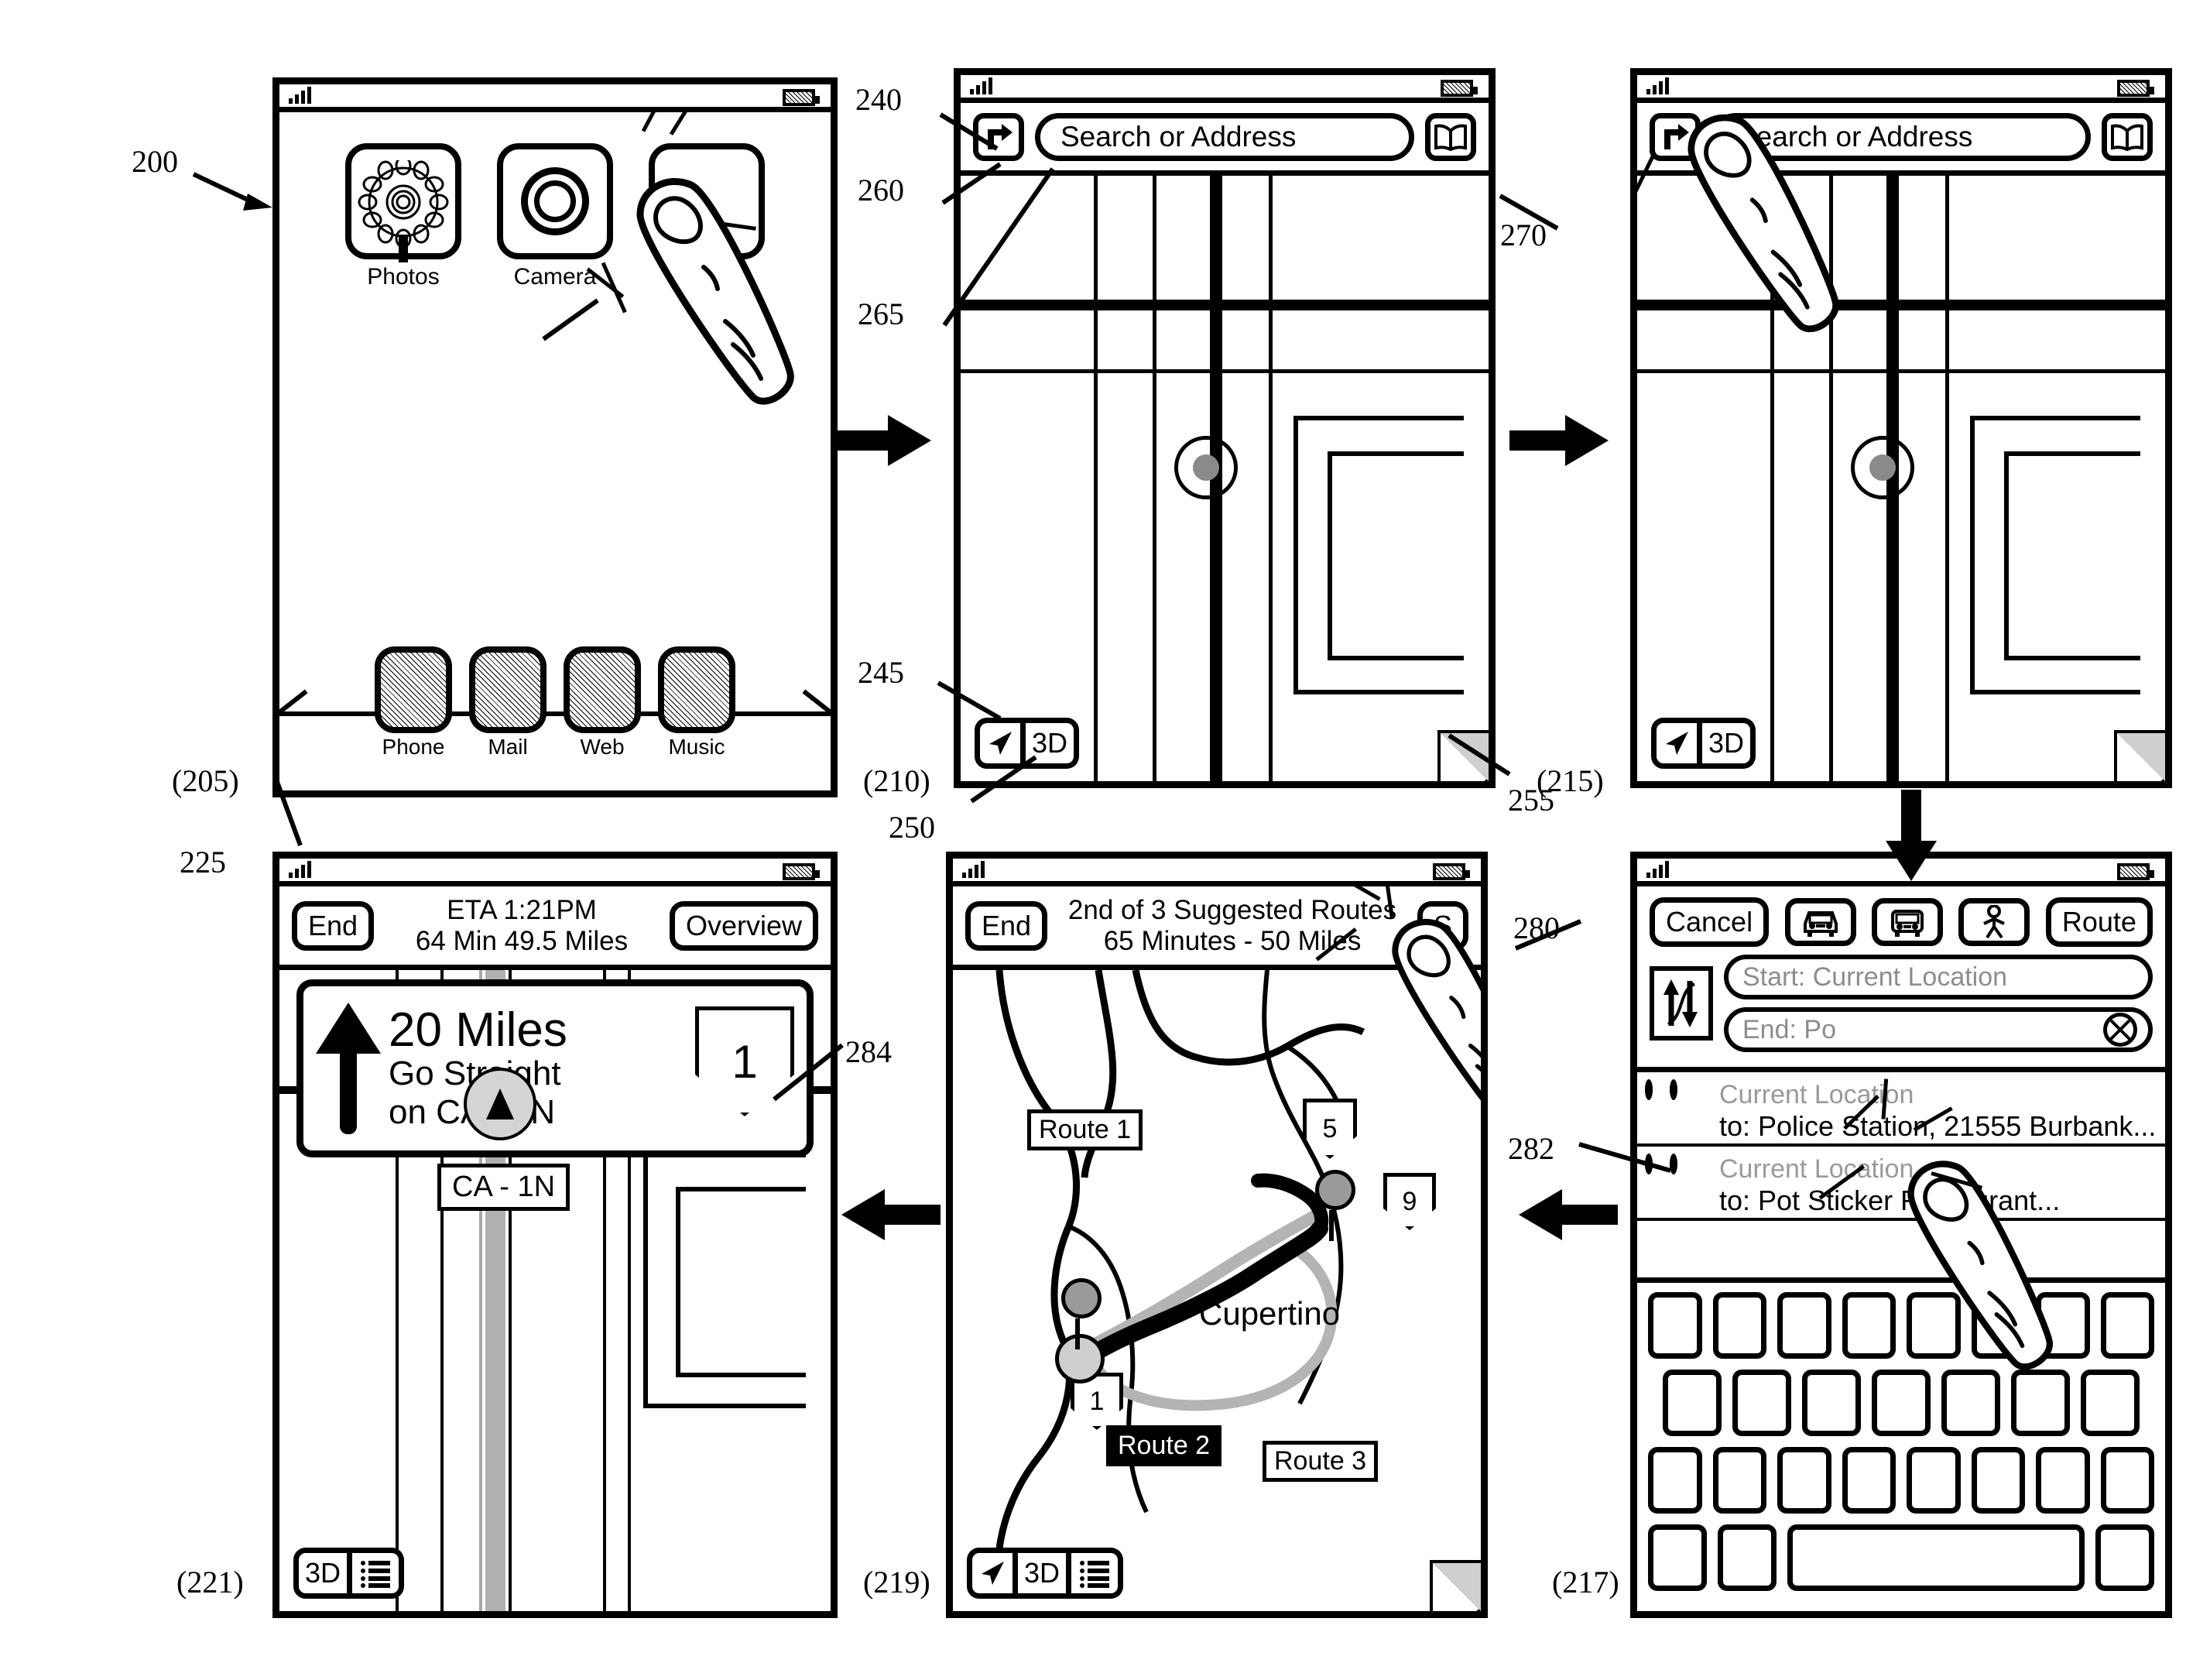 The width and height of the screenshot is (2210, 1680). What do you see at coordinates (403, 217) in the screenshot?
I see `app-photos: Photos` at bounding box center [403, 217].